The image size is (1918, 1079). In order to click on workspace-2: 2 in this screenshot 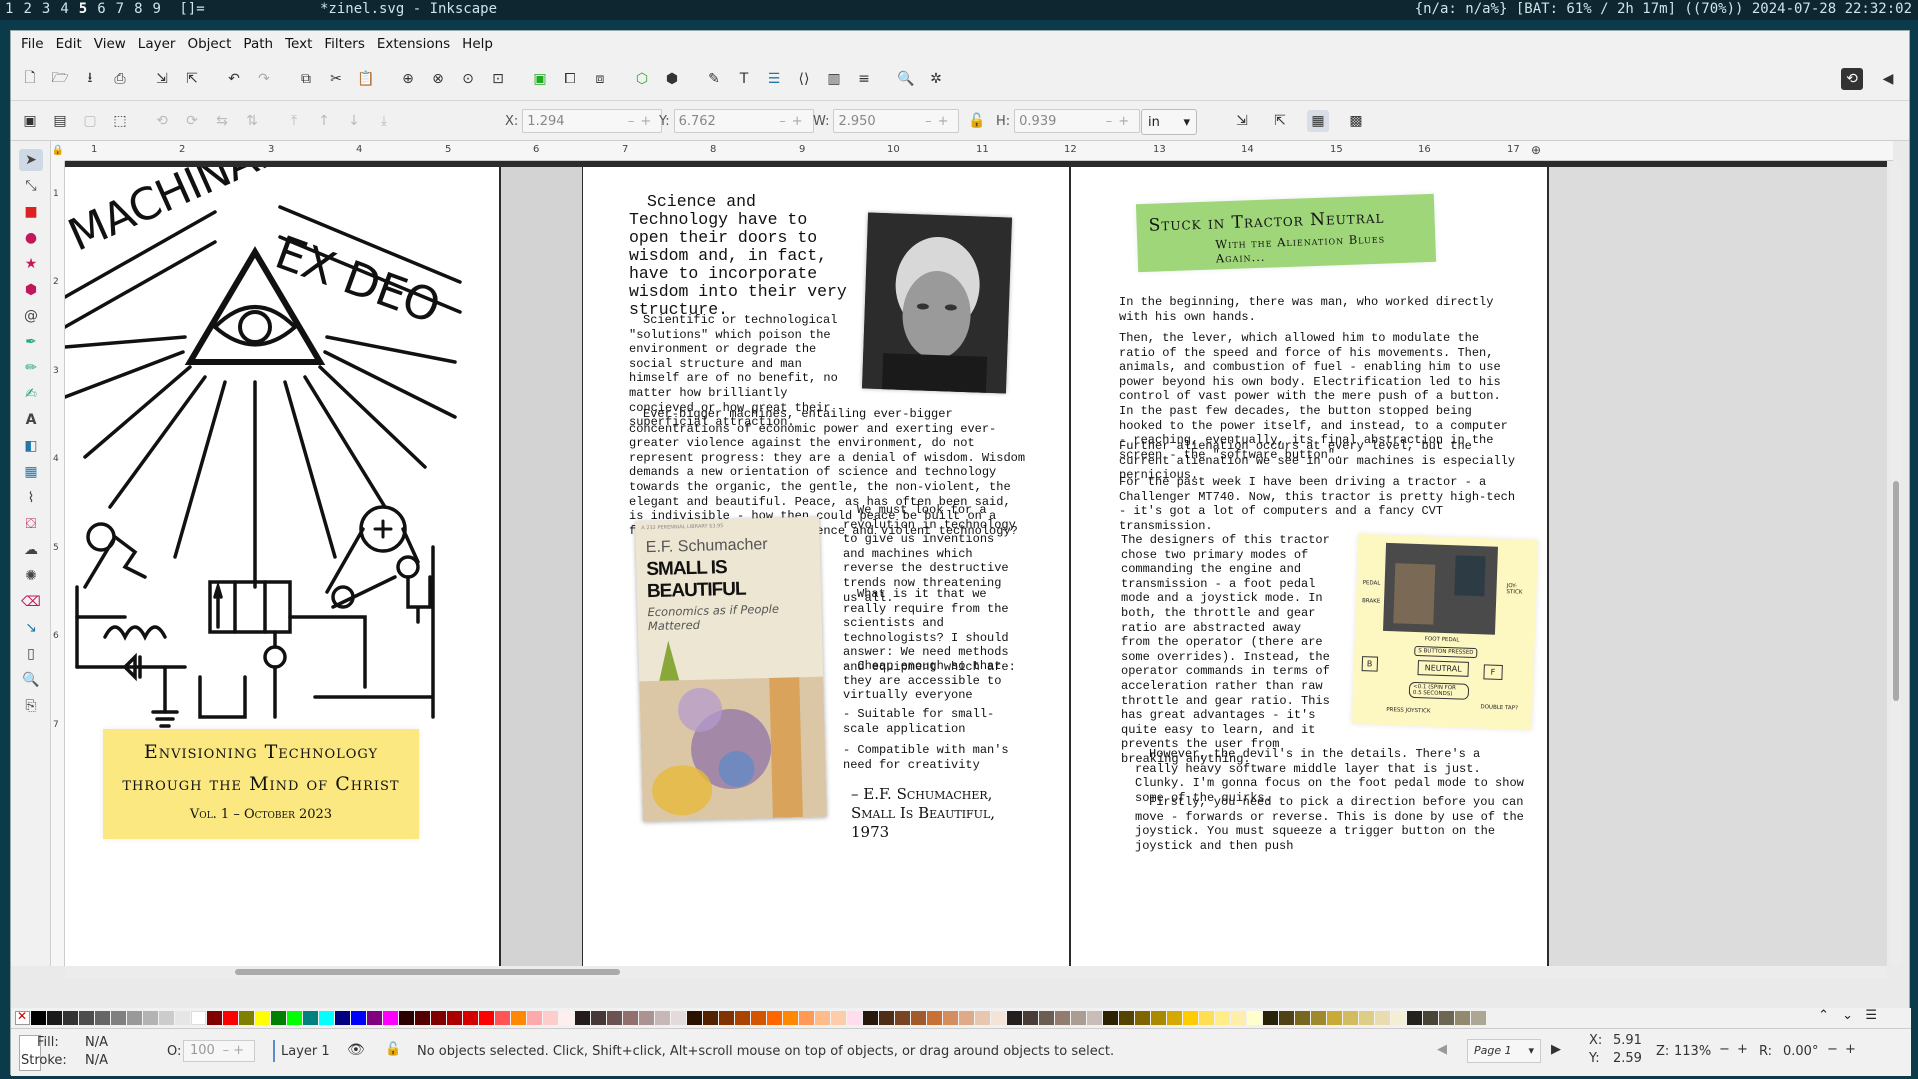, I will do `click(27, 9)`.